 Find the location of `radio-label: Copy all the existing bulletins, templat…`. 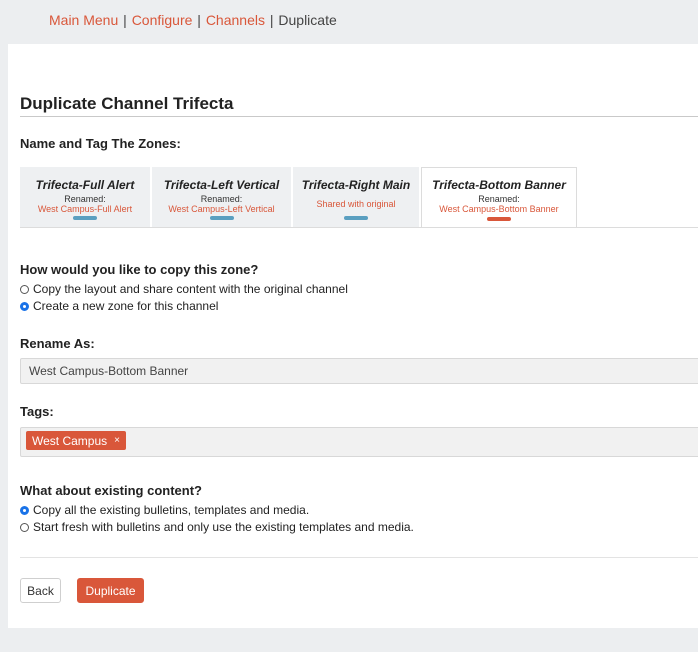

radio-label: Copy all the existing bulletins, templat… is located at coordinates (171, 510).